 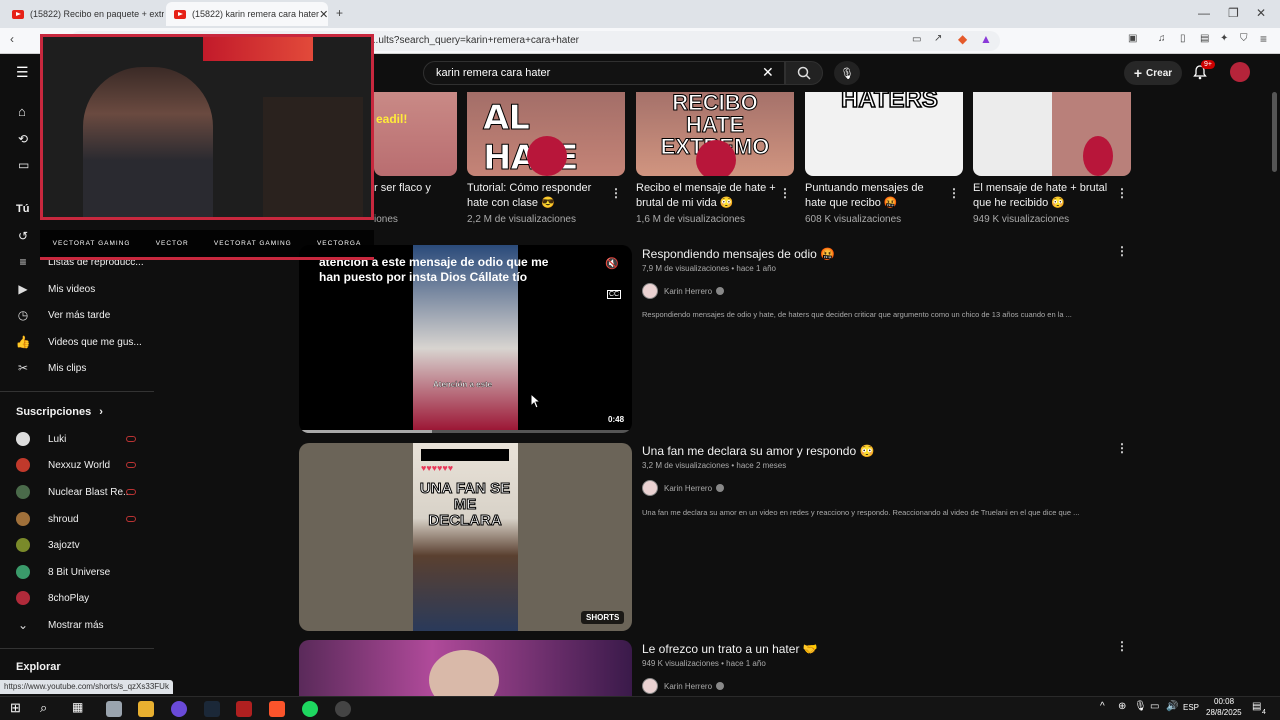 I want to click on clear-search-icon: ✕, so click(x=768, y=72).